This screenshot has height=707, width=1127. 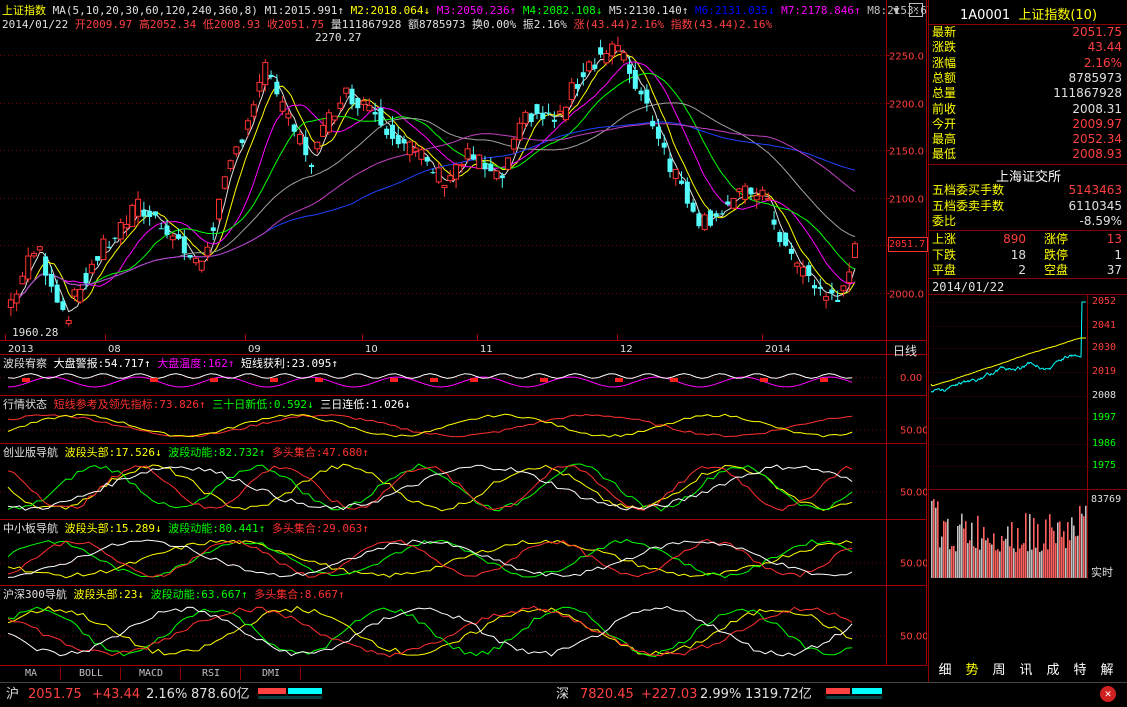 I want to click on sz-updown-bar, so click(x=854, y=693).